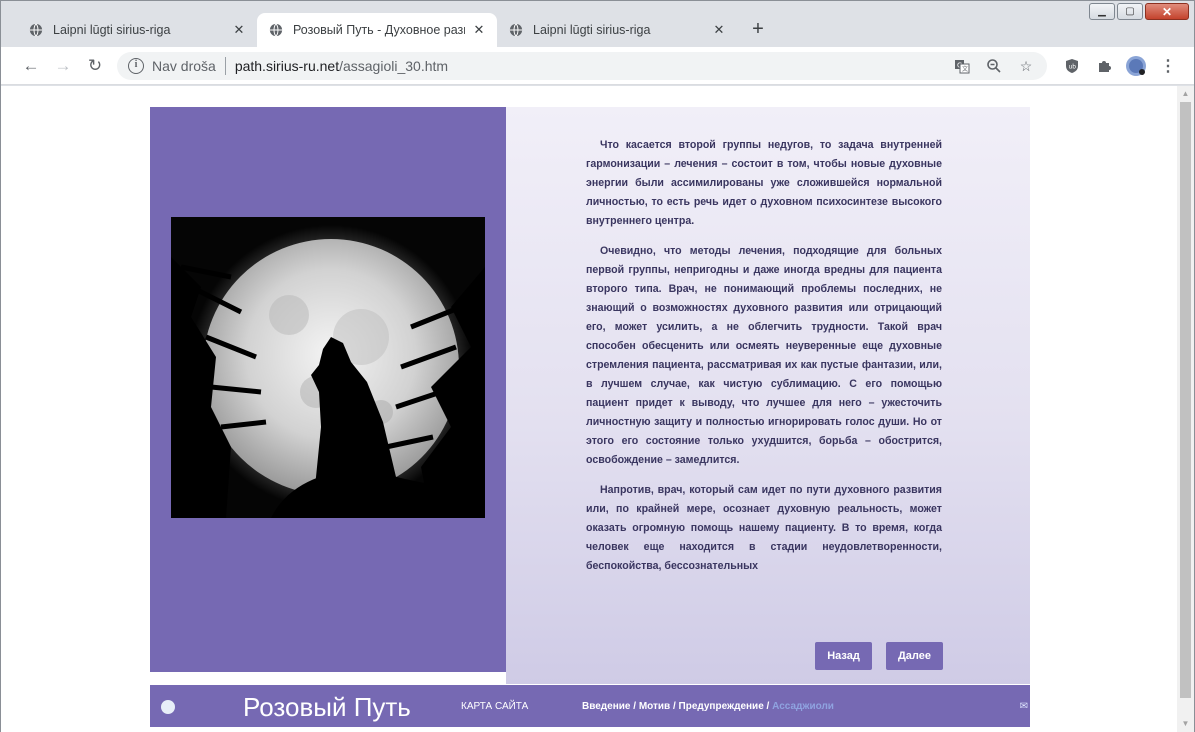 Image resolution: width=1195 pixels, height=732 pixels. I want to click on tab-1: Laipni lūgti sirius-riga ✕, so click(137, 30).